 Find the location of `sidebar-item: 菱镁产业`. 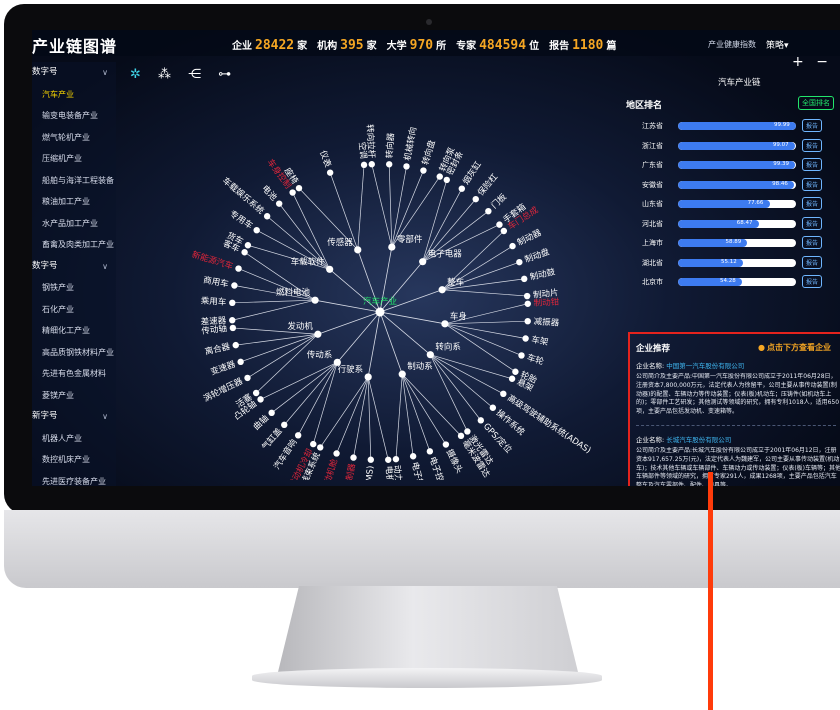

sidebar-item: 菱镁产业 is located at coordinates (74, 396).